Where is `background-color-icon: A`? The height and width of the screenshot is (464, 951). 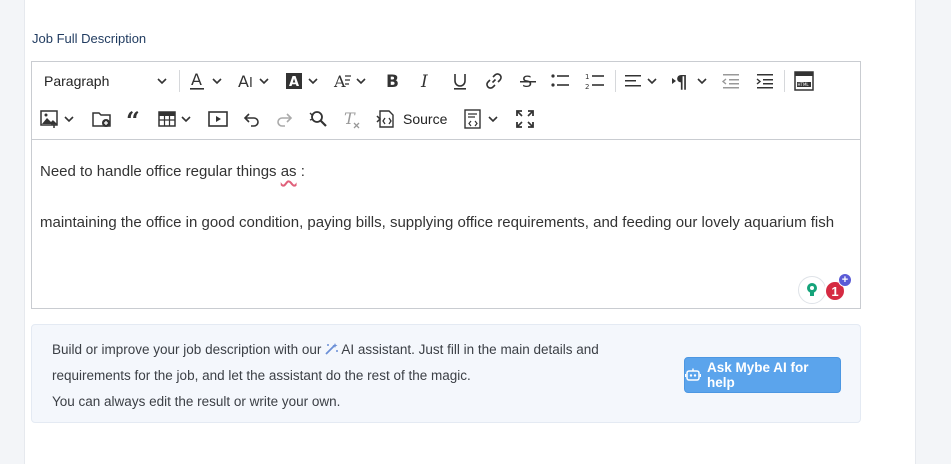 background-color-icon: A is located at coordinates (302, 81).